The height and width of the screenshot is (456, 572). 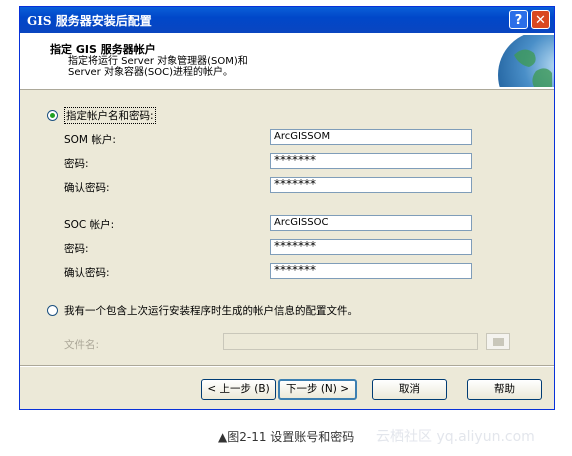 What do you see at coordinates (371, 161) in the screenshot?
I see `som-password-input: *******` at bounding box center [371, 161].